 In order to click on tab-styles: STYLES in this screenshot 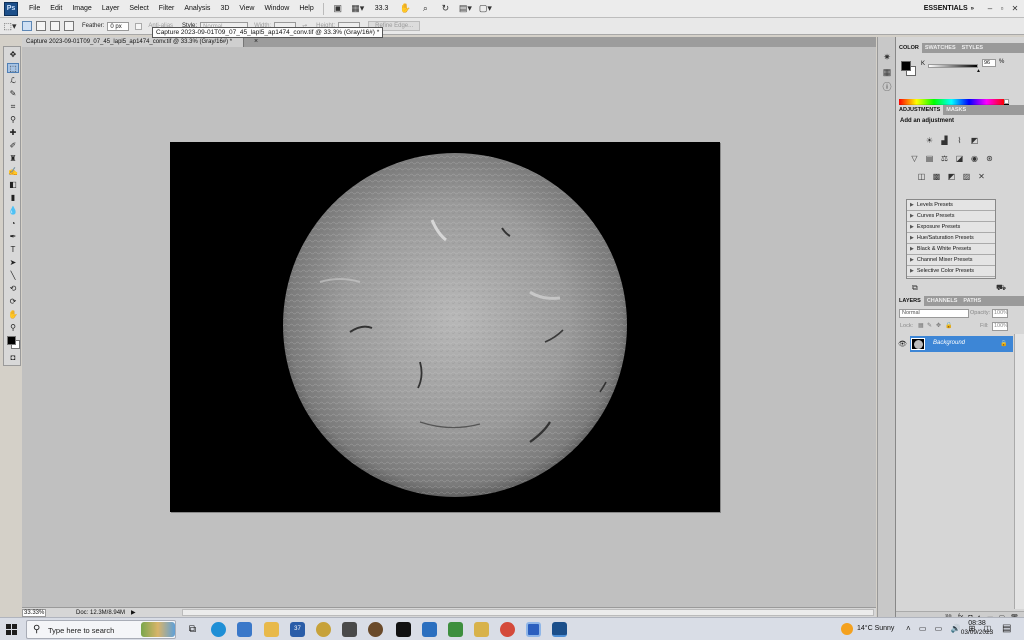, I will do `click(972, 48)`.